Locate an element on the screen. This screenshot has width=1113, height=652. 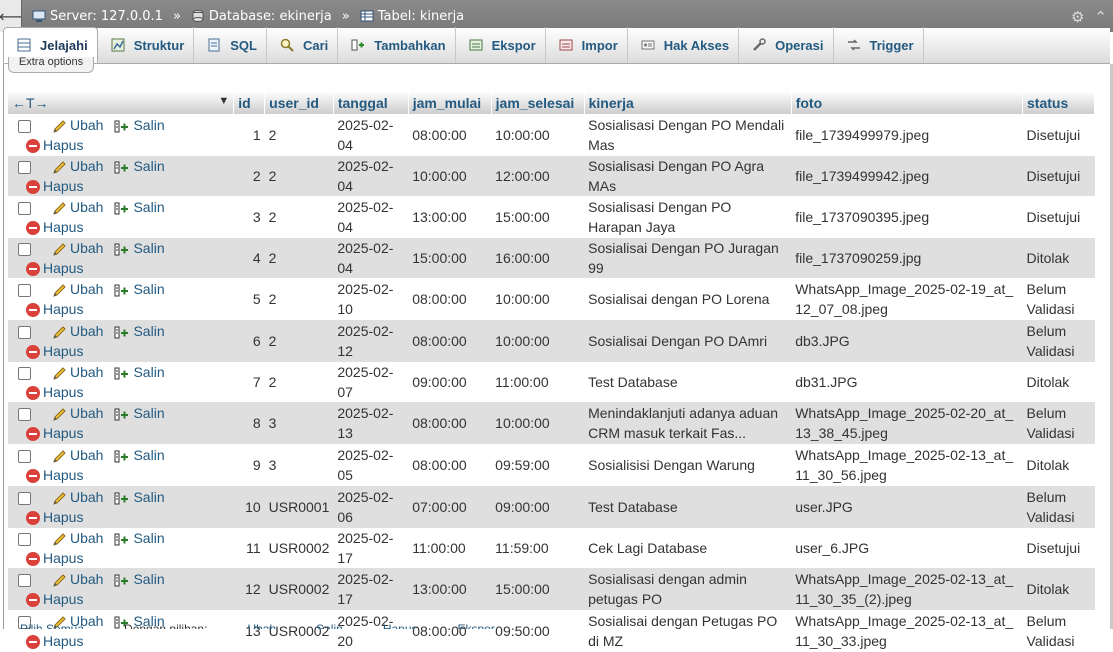
cell-kinerja: Sosialisai Dengan PO DAmri is located at coordinates (688, 341).